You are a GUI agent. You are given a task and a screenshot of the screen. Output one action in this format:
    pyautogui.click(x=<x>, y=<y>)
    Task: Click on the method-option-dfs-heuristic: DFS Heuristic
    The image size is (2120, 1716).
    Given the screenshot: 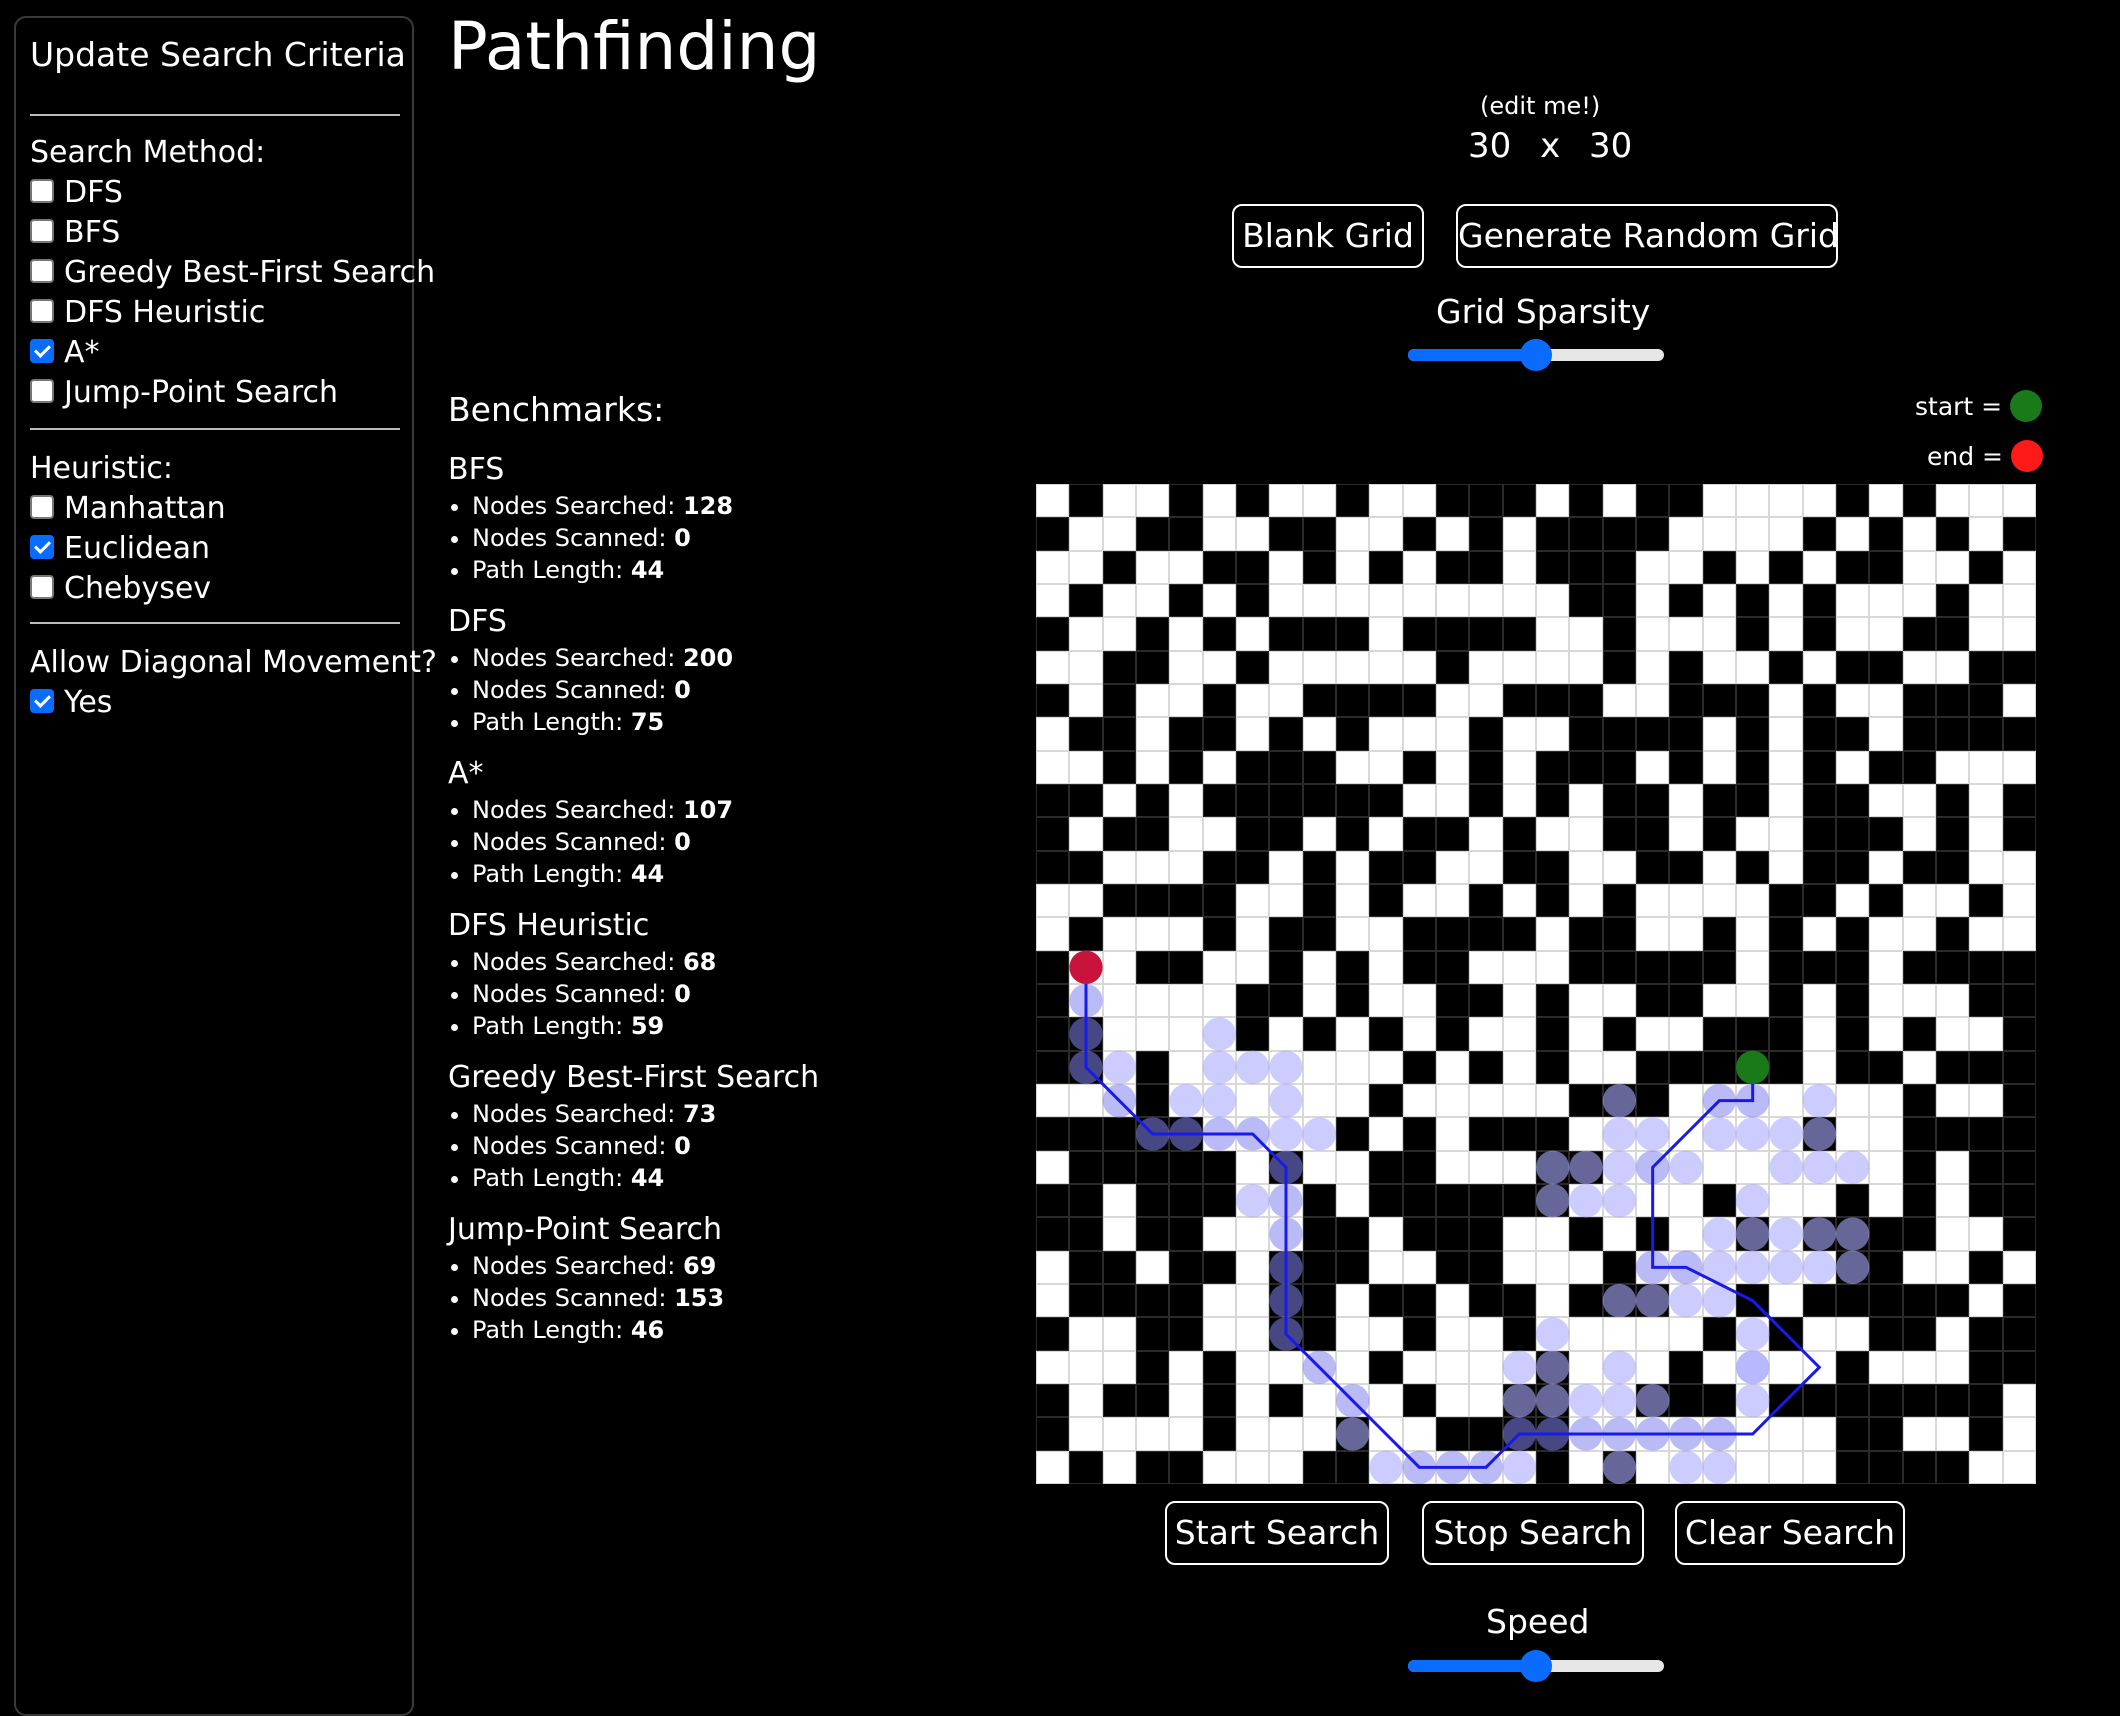 What is the action you would take?
    pyautogui.click(x=147, y=313)
    